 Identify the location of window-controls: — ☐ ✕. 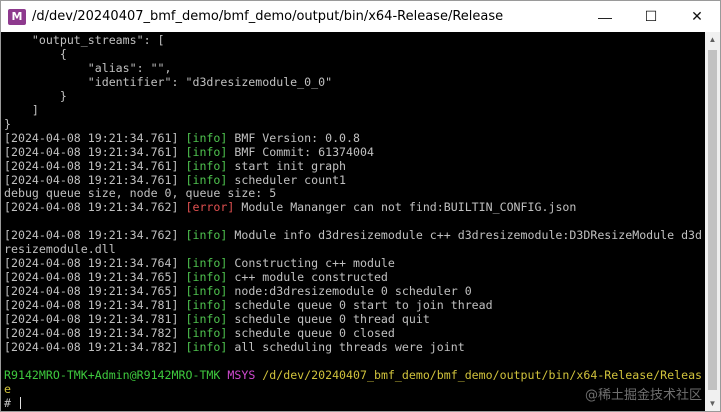
(651, 16).